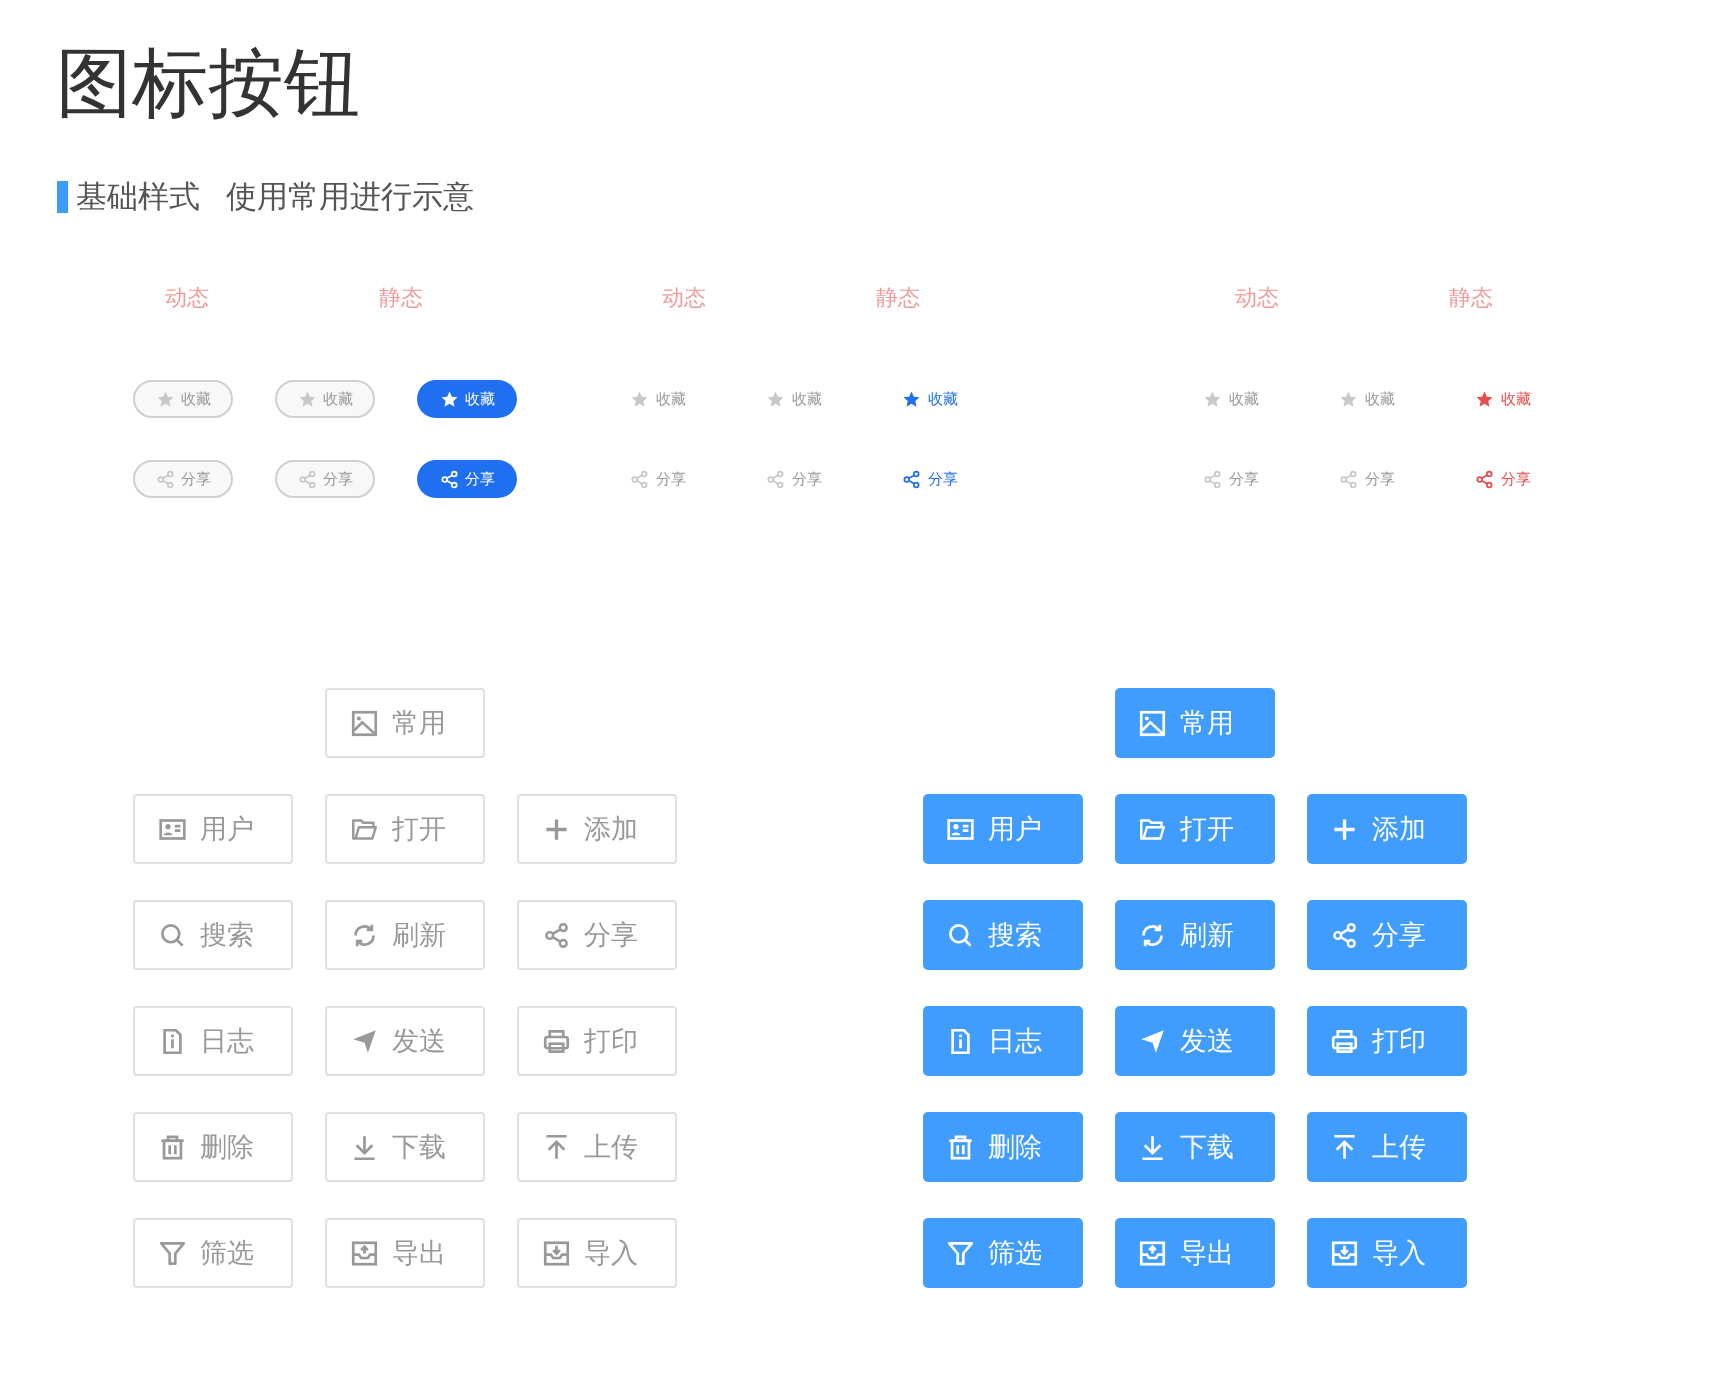 This screenshot has width=1715, height=1380. What do you see at coordinates (350, 196) in the screenshot?
I see `section-note: 使用常用进行示意` at bounding box center [350, 196].